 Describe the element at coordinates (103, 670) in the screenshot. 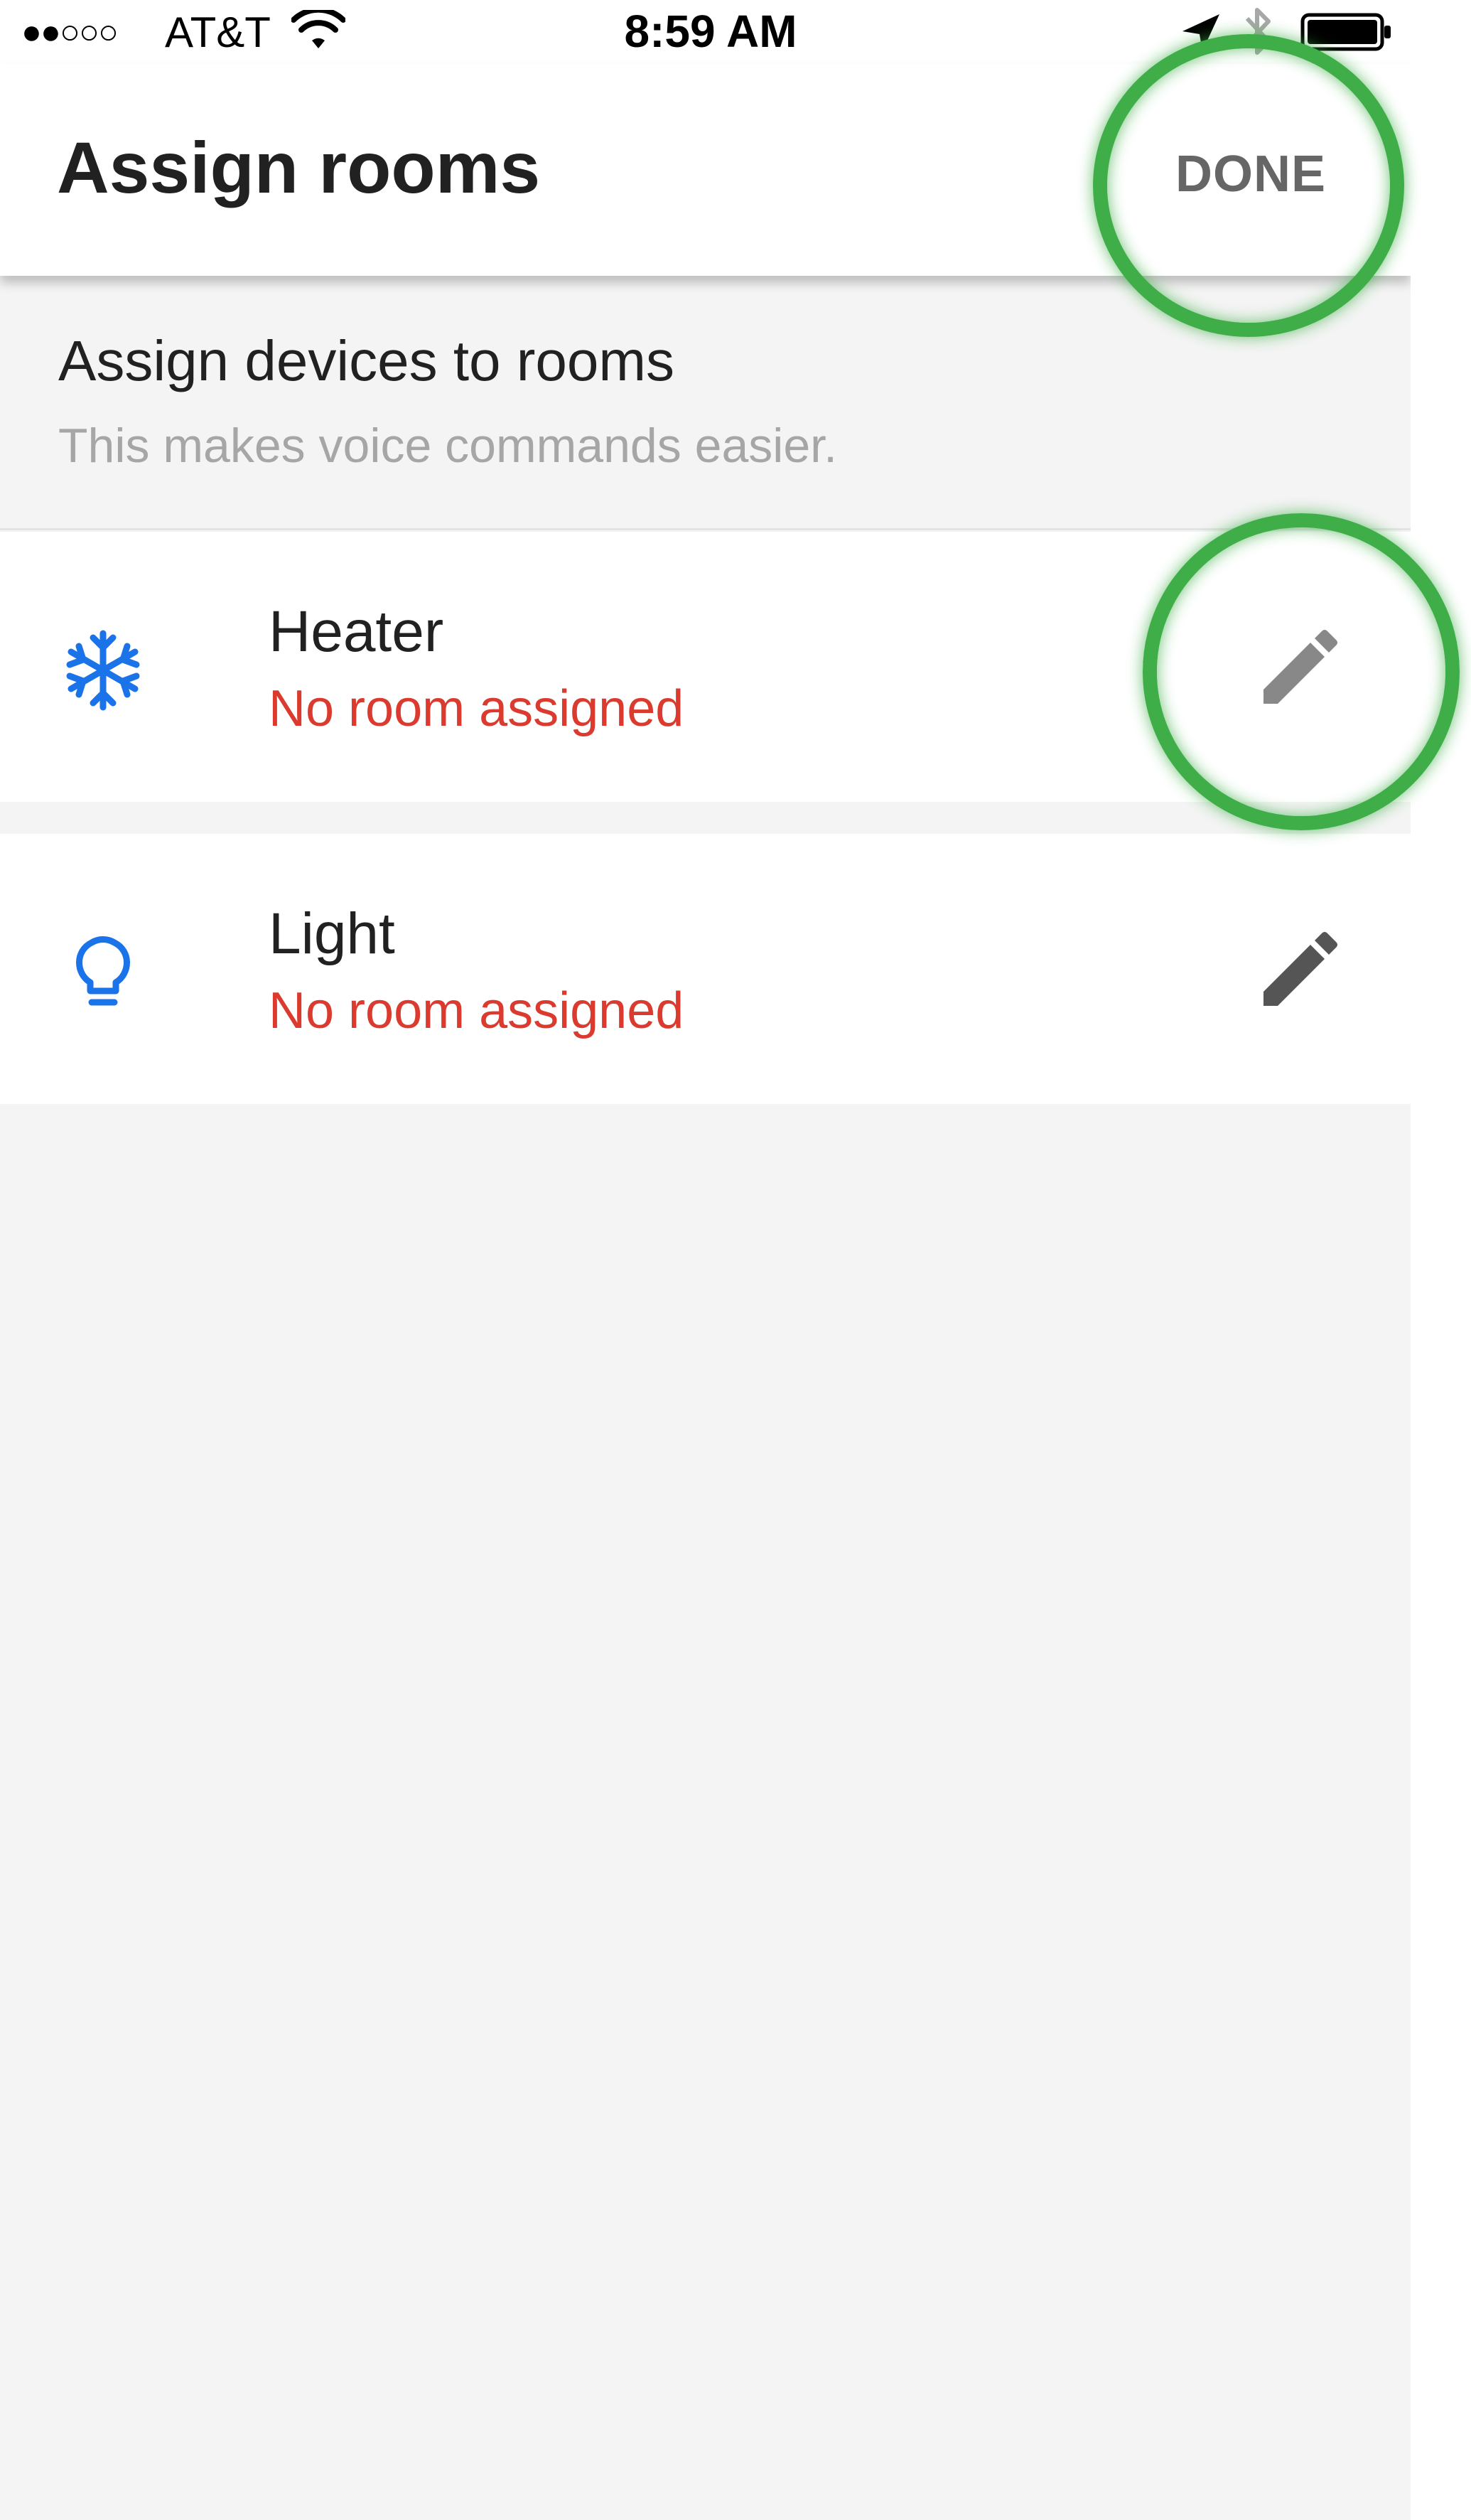

I see `snowflake-icon` at that location.